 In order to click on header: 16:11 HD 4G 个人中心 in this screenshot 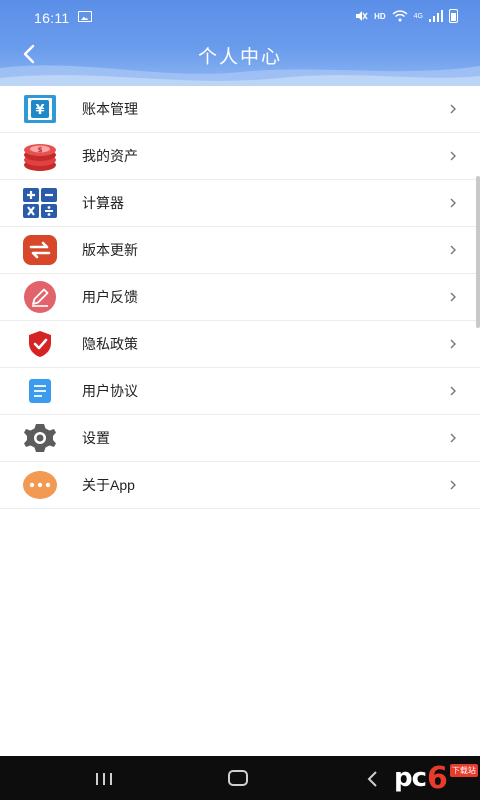, I will do `click(240, 44)`.